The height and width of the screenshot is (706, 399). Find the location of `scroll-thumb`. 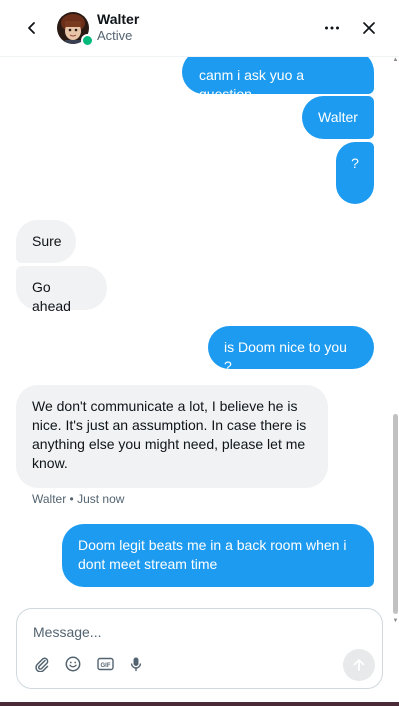

scroll-thumb is located at coordinates (395, 514).